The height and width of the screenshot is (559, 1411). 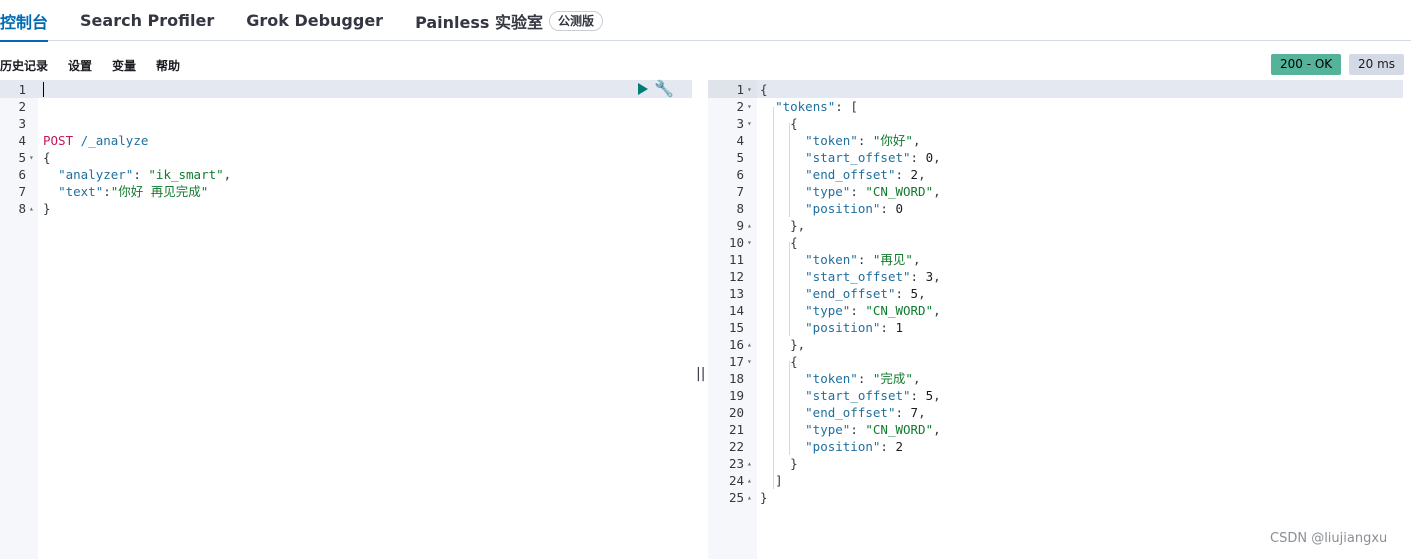 I want to click on line-number: 12, so click(x=736, y=276).